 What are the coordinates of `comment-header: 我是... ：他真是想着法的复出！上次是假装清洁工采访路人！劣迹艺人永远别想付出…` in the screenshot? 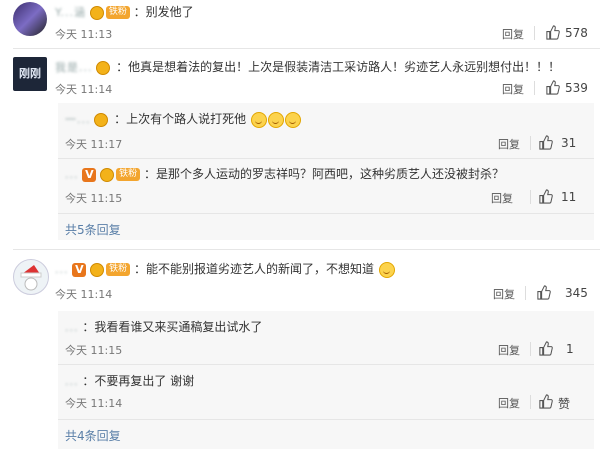 It's located at (307, 66).